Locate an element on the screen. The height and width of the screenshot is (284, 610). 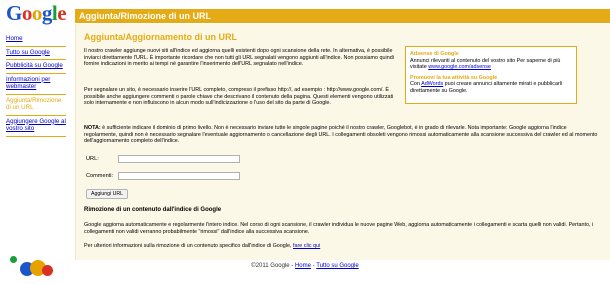
sidebar-item-pubblicita: Pubblicità su Google is located at coordinates (36, 67).